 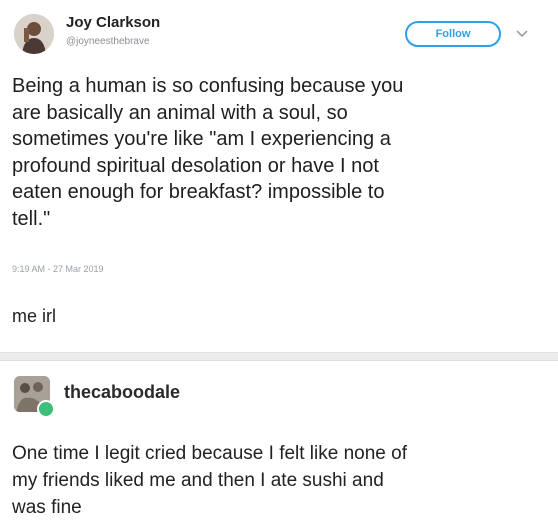 I want to click on reblog-username: thecaboodale, so click(x=122, y=392).